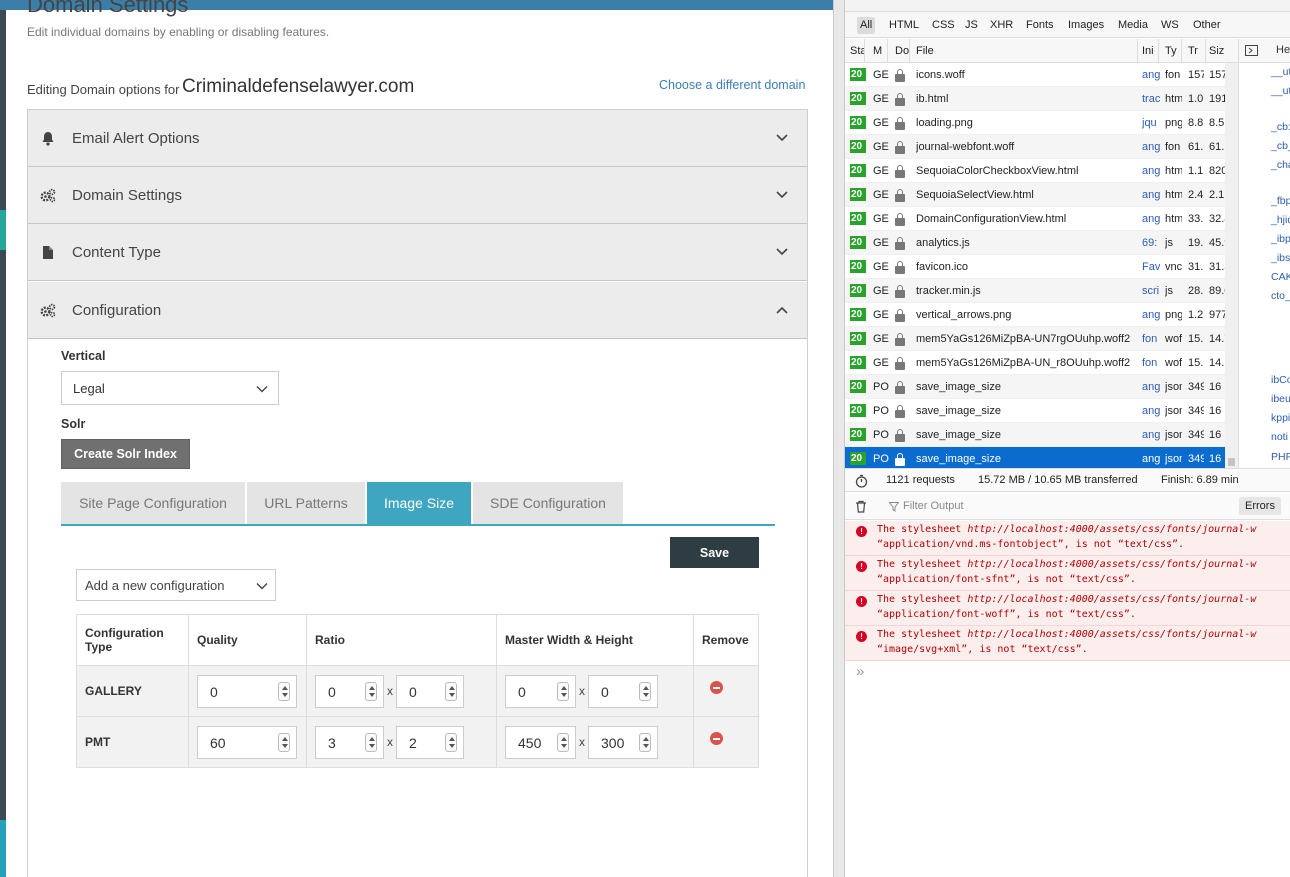 Image resolution: width=1290 pixels, height=877 pixels. What do you see at coordinates (904, 25) in the screenshot?
I see `filter-html: HTML` at bounding box center [904, 25].